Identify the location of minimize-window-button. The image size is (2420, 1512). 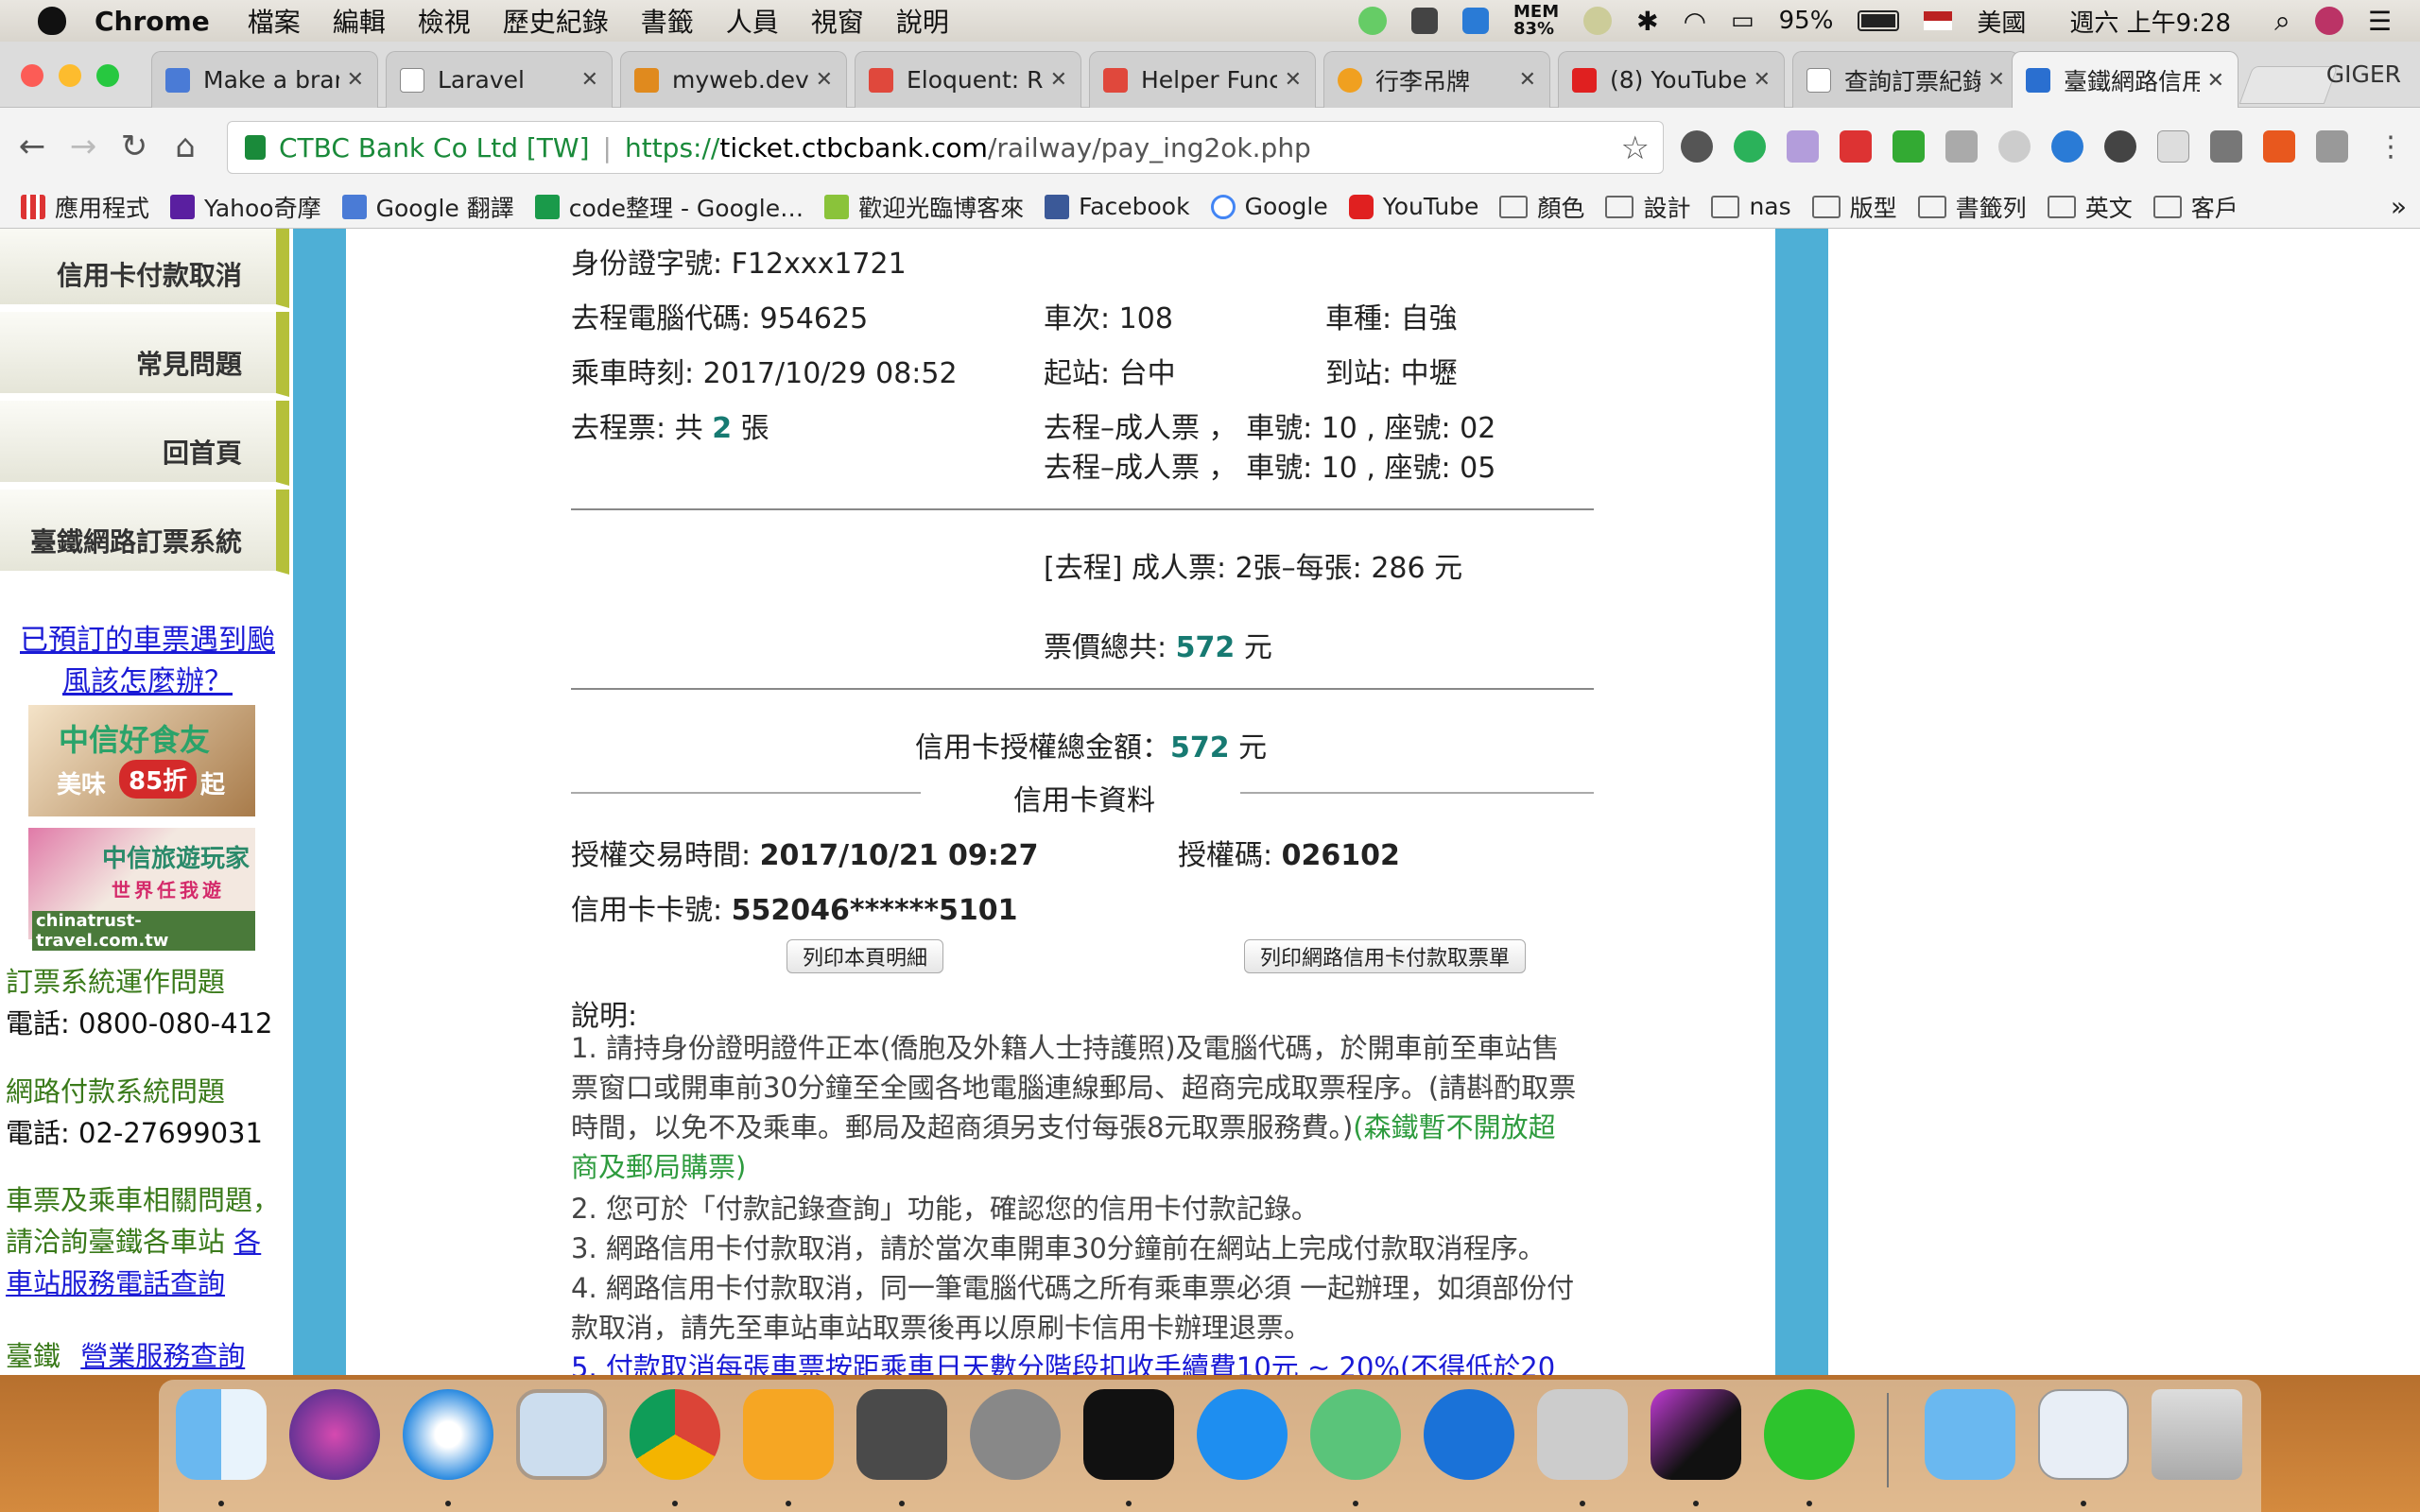
(70, 75).